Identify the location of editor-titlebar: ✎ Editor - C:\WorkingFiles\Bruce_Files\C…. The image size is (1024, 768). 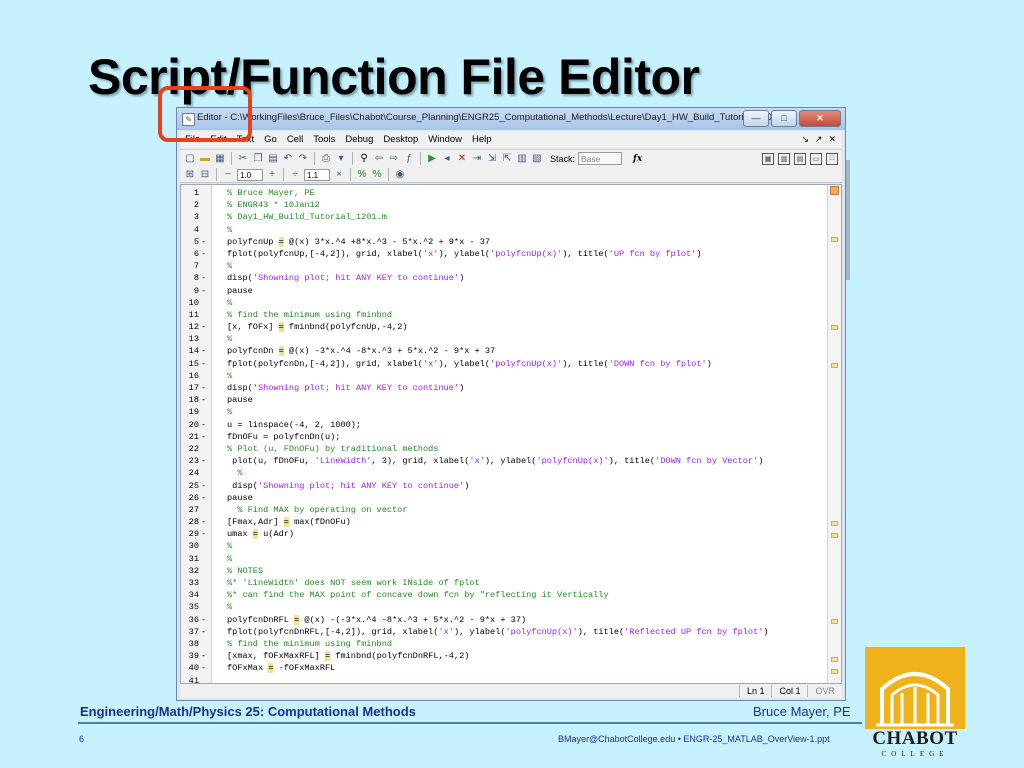
(511, 119).